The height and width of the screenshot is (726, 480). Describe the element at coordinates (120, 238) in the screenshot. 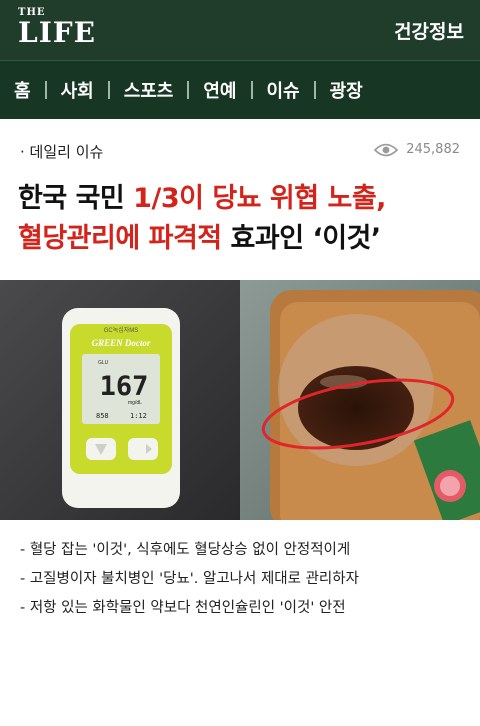

I see `headline-highlight: 혈당관리에 파격적` at that location.